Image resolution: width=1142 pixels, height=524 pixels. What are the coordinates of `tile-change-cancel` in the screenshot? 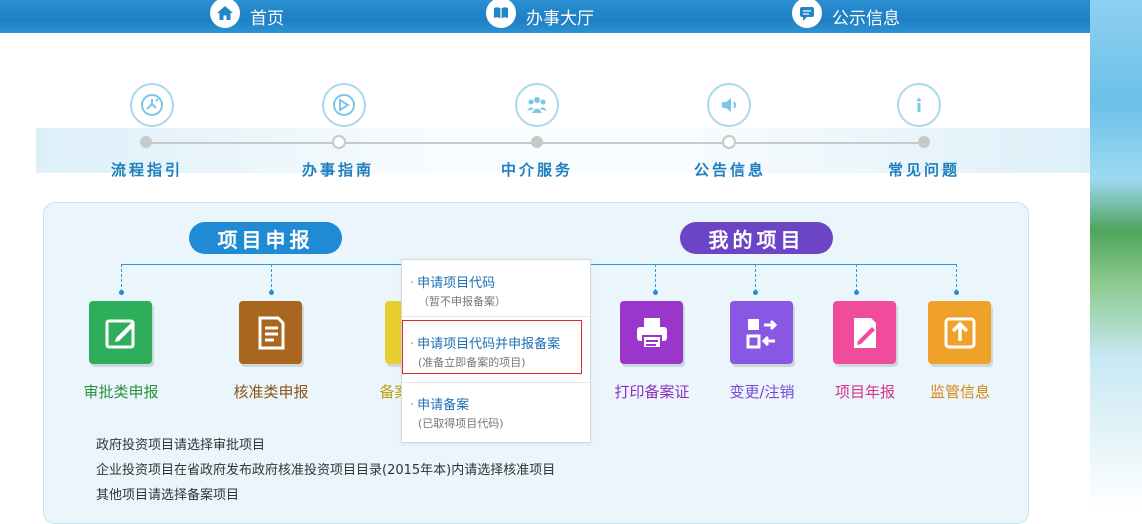 It's located at (761, 332).